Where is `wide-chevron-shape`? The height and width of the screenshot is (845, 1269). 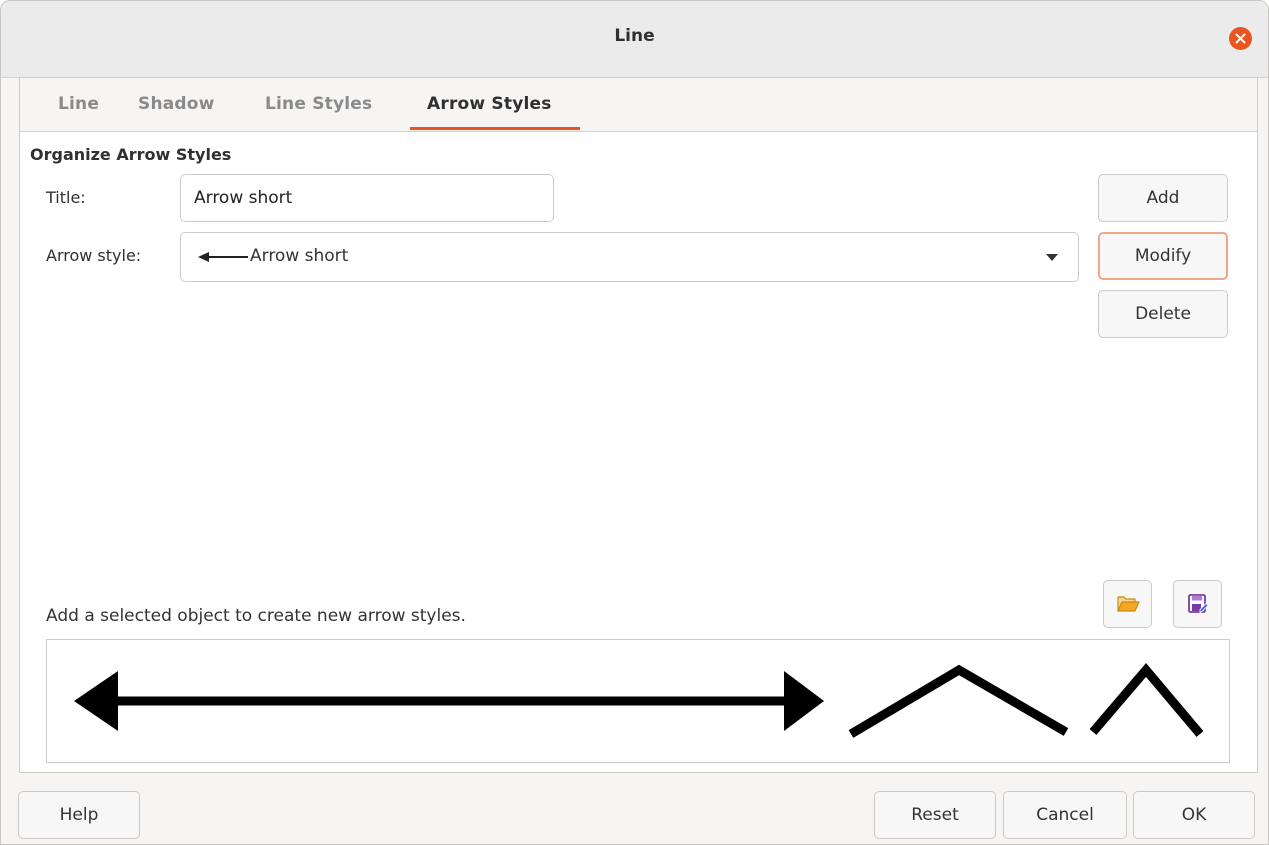
wide-chevron-shape is located at coordinates (958, 701).